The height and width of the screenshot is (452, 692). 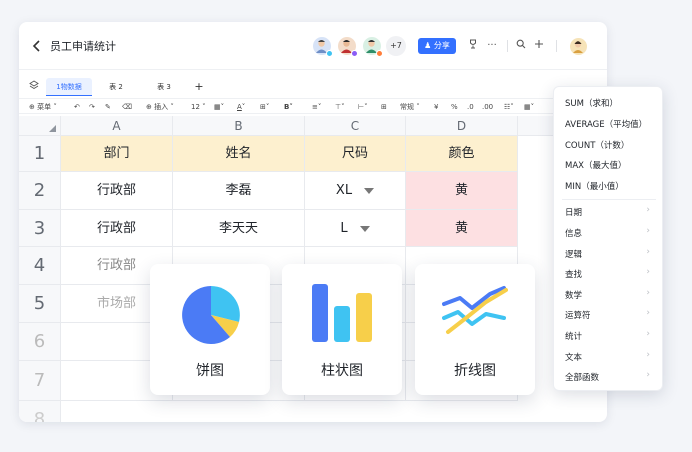 What do you see at coordinates (342, 329) in the screenshot?
I see `bar-chart-card: 柱状图` at bounding box center [342, 329].